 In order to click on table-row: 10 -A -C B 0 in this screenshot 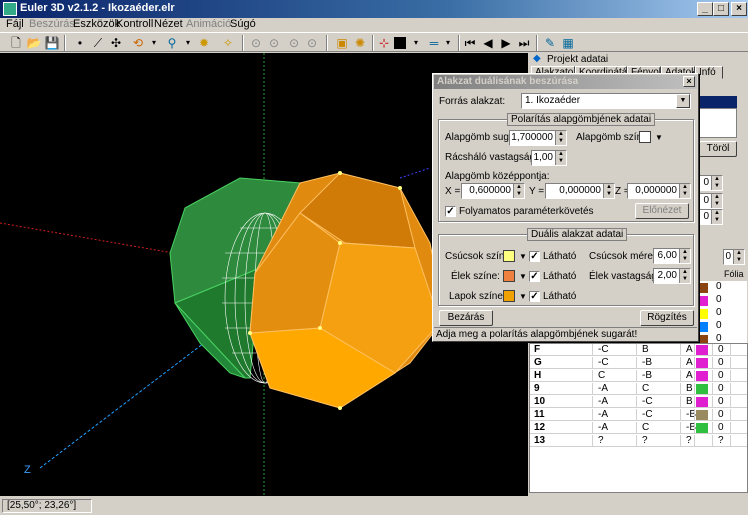, I will do `click(638, 402)`.